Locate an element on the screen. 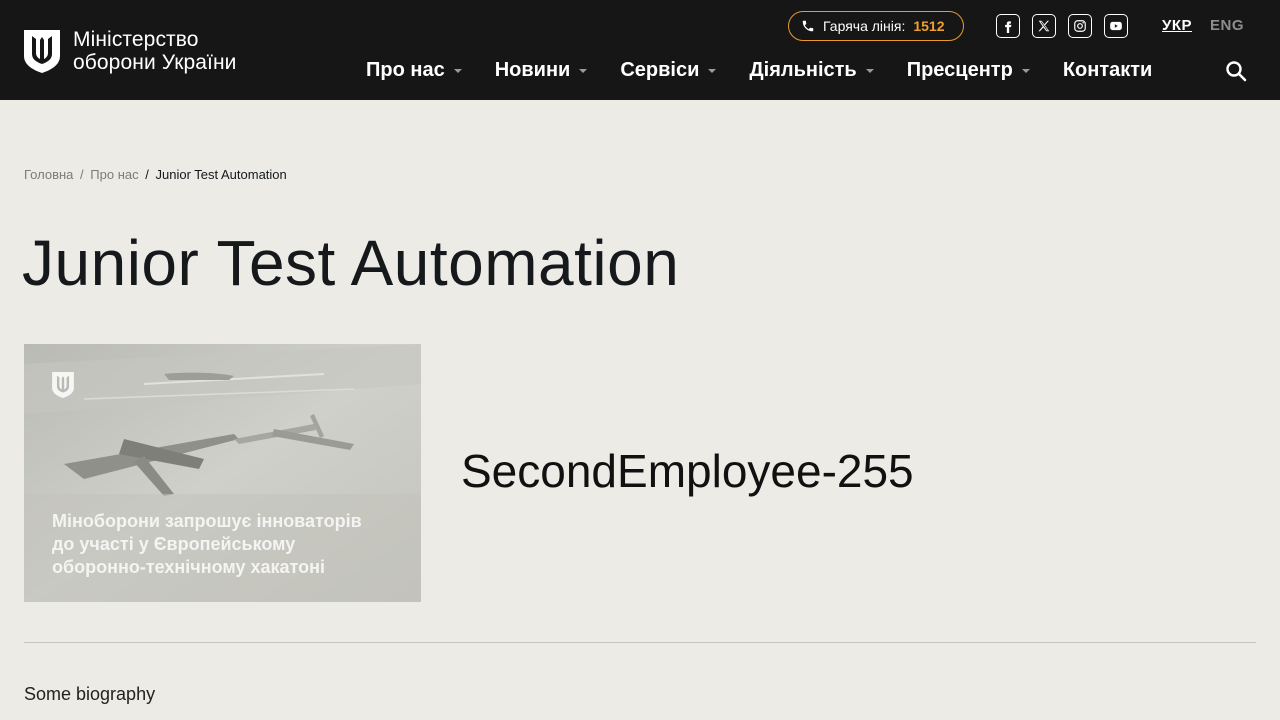  nav-item-news: Новини is located at coordinates (541, 70).